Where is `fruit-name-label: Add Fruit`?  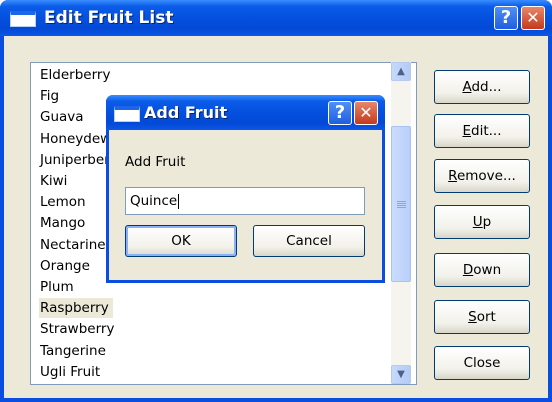 fruit-name-label: Add Fruit is located at coordinates (155, 162).